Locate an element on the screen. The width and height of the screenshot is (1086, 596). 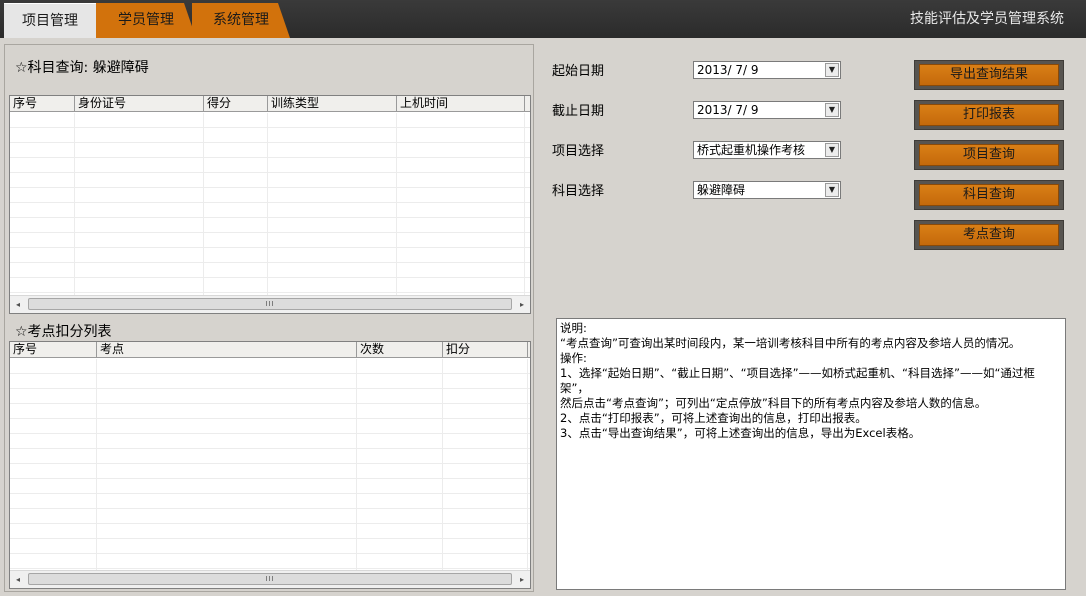
column-header: 扣分 is located at coordinates (485, 350).